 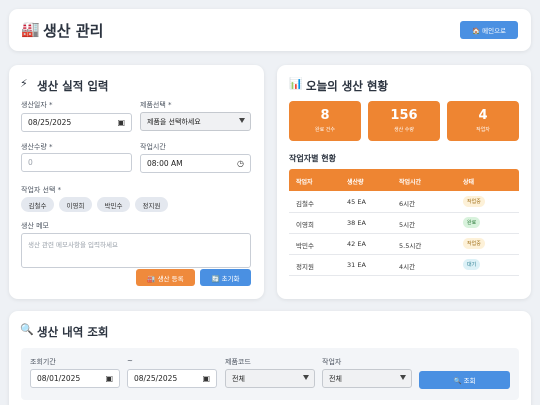 I want to click on time-label: 작업시간, so click(x=153, y=147).